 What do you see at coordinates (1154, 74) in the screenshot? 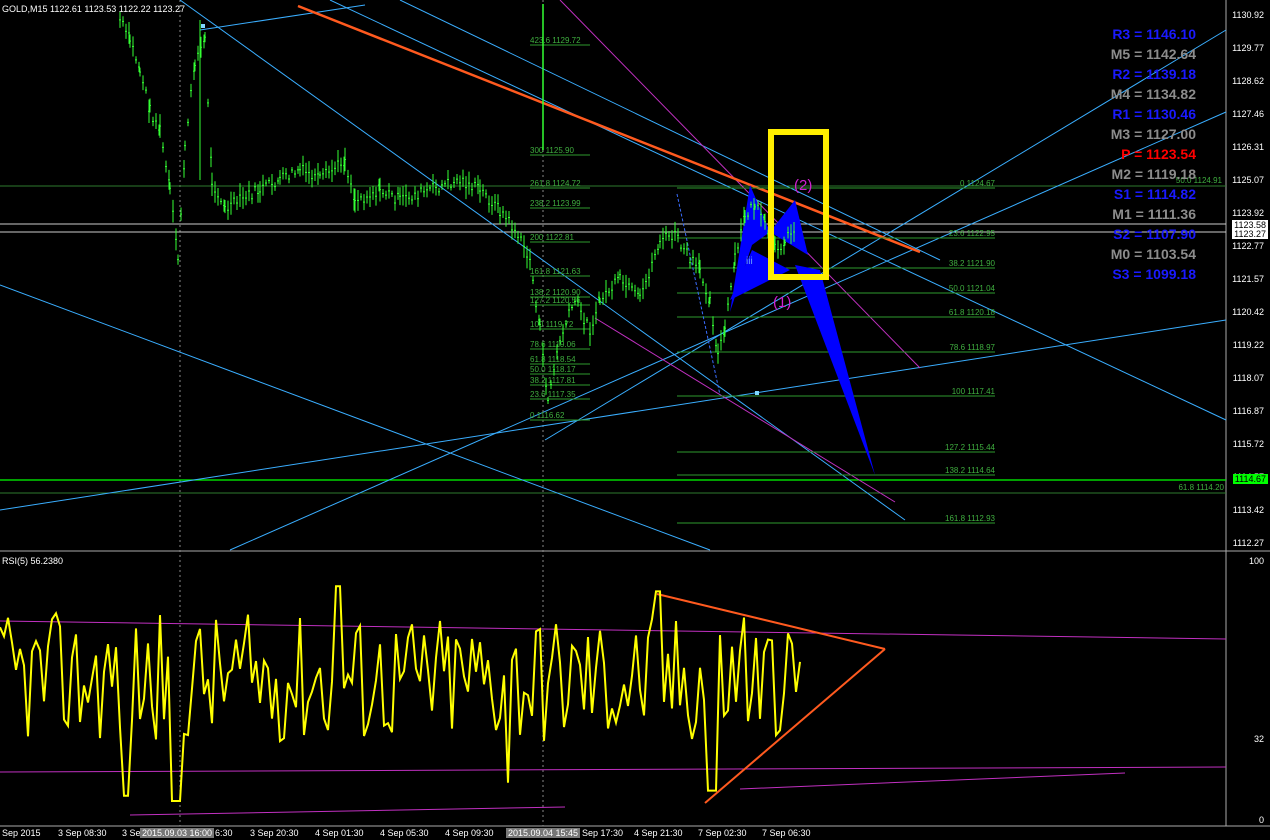
I see `pivot-level: R2 = 1139.18` at bounding box center [1154, 74].